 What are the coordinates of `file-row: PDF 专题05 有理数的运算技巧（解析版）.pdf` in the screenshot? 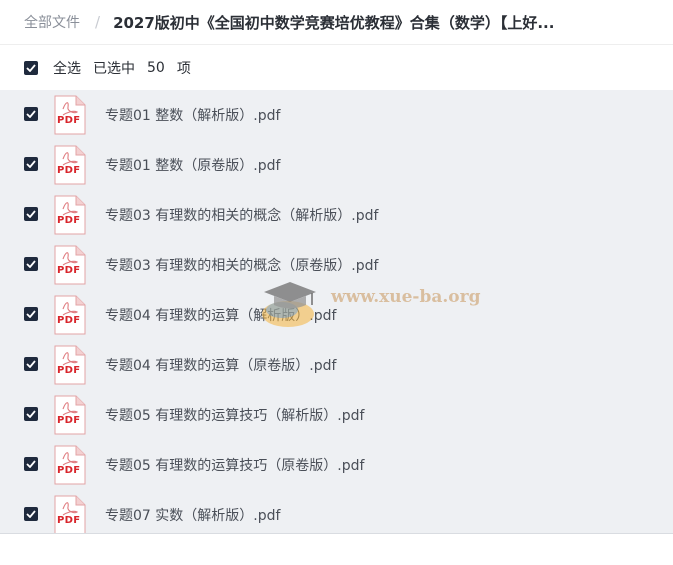 It's located at (336, 415).